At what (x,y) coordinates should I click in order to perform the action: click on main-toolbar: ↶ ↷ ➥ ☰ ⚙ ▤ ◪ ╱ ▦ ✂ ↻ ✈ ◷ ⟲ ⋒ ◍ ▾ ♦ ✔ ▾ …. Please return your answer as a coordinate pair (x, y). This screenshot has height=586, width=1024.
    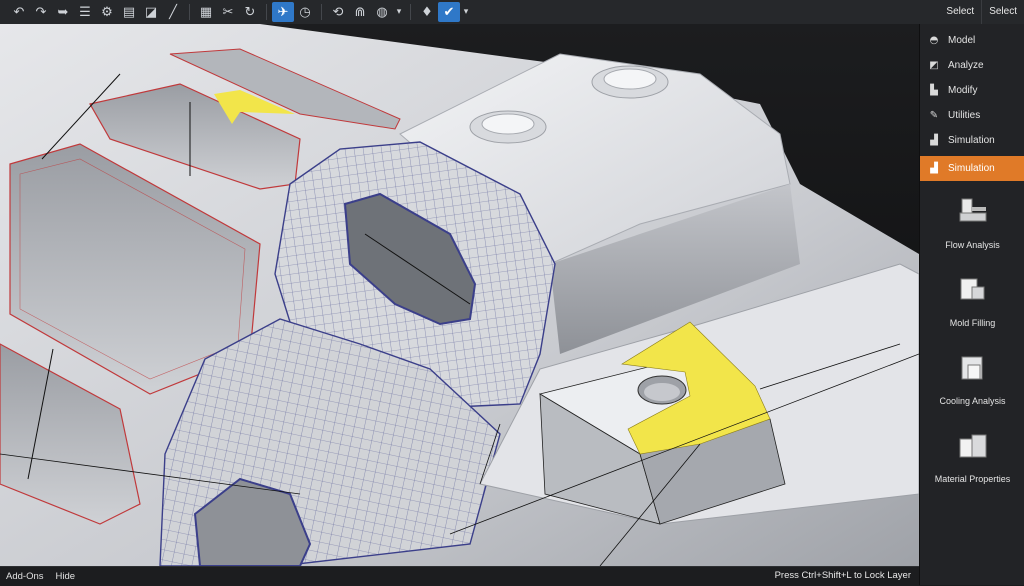
    Looking at the image, I should click on (512, 12).